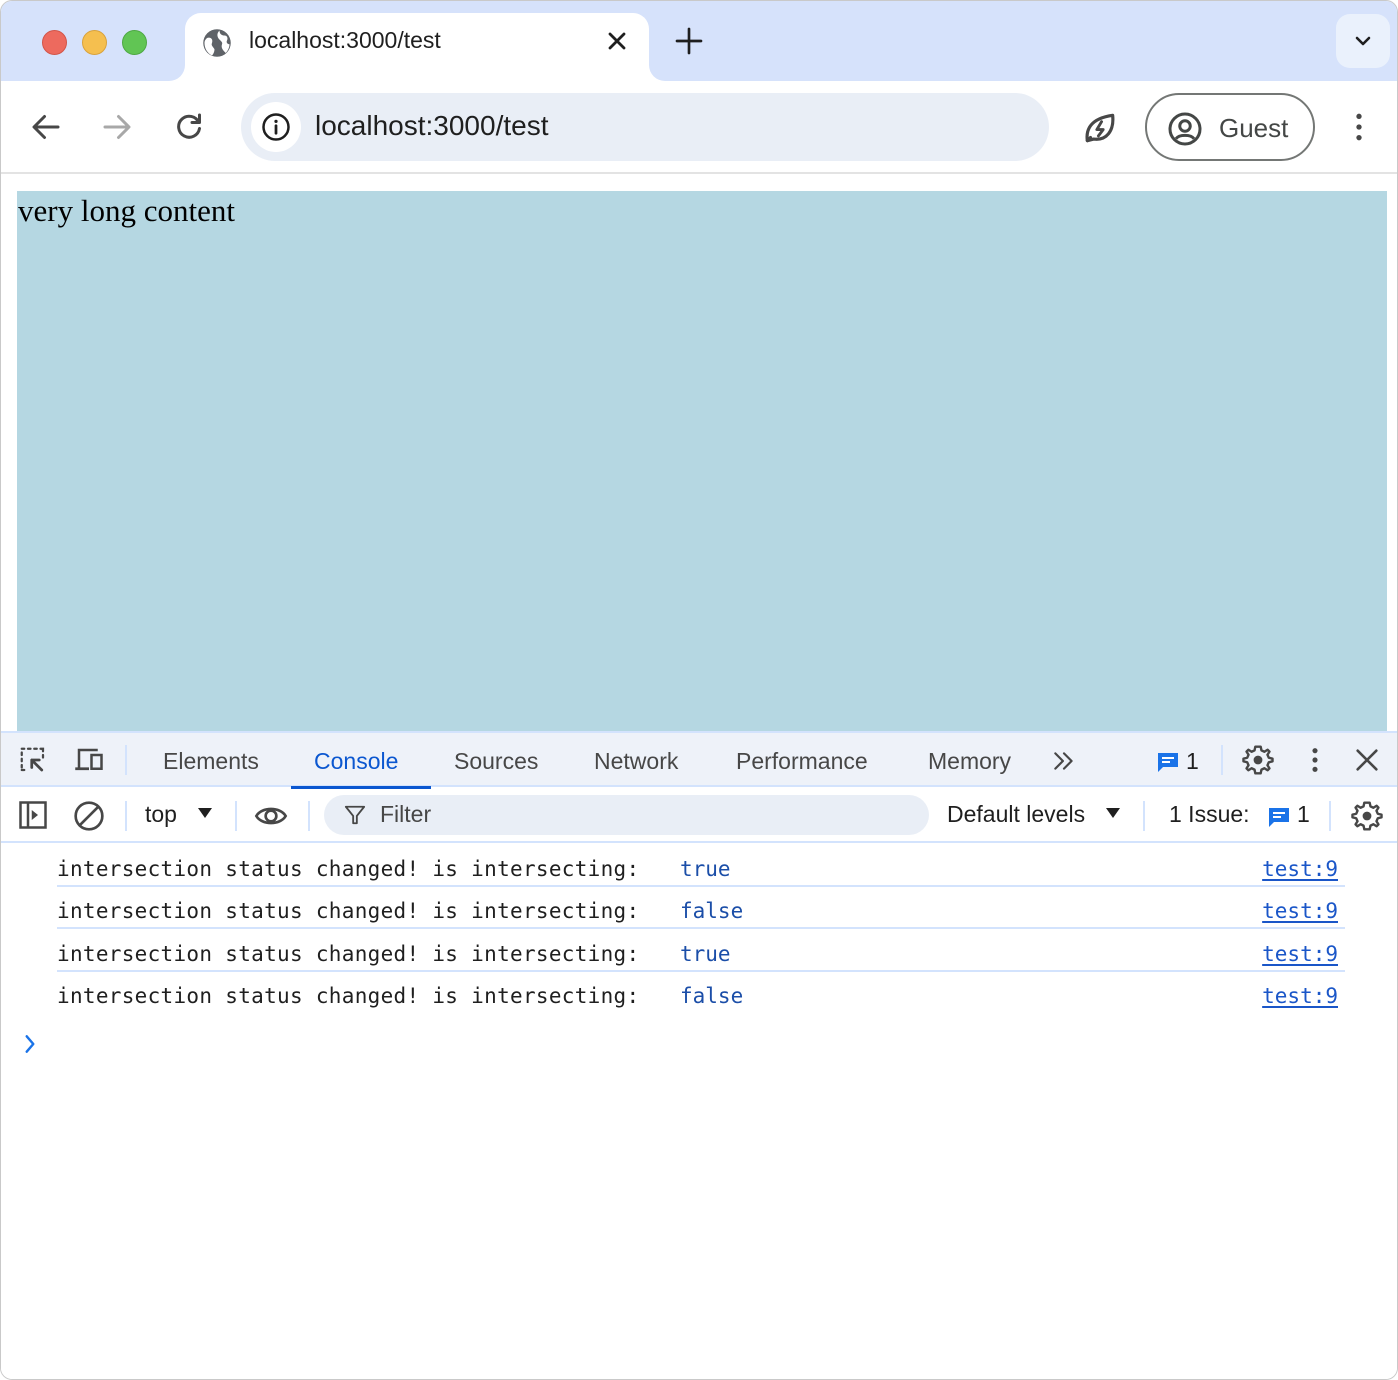  I want to click on tab-network: Network, so click(636, 760).